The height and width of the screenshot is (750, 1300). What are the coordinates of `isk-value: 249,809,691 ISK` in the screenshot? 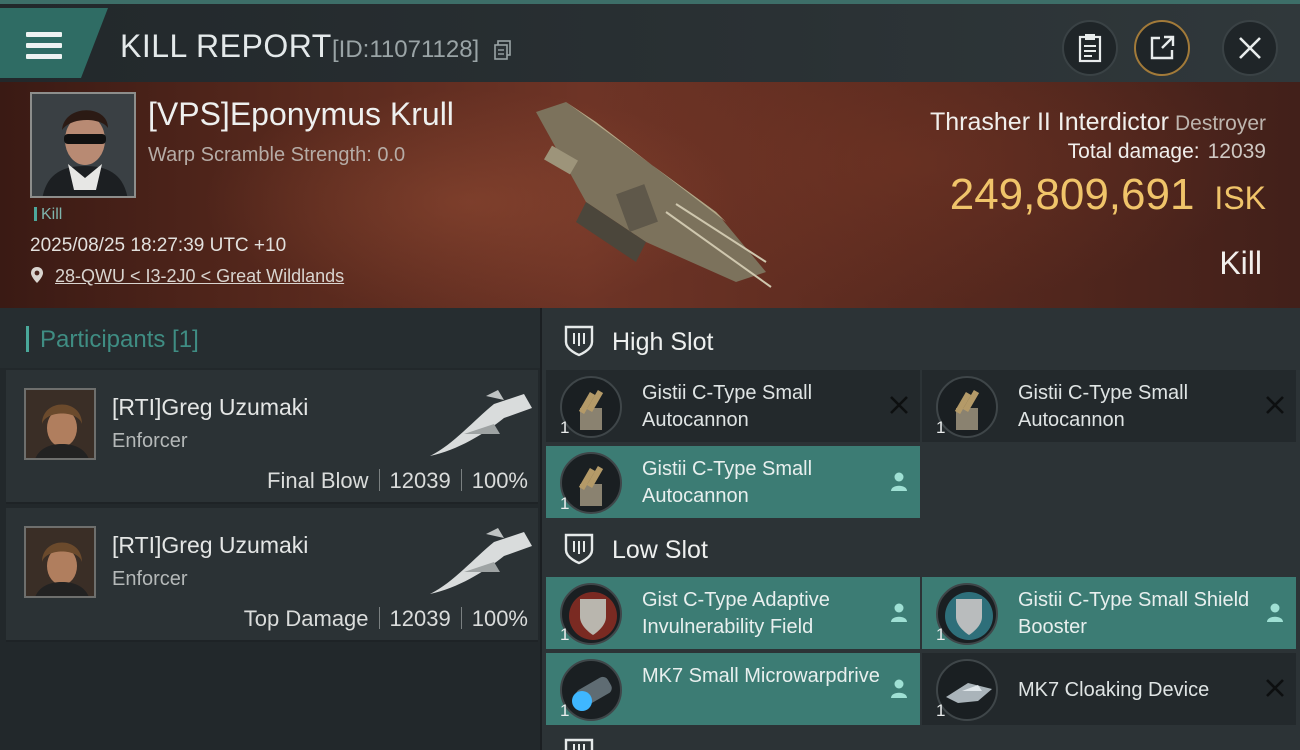 It's located at (1108, 195).